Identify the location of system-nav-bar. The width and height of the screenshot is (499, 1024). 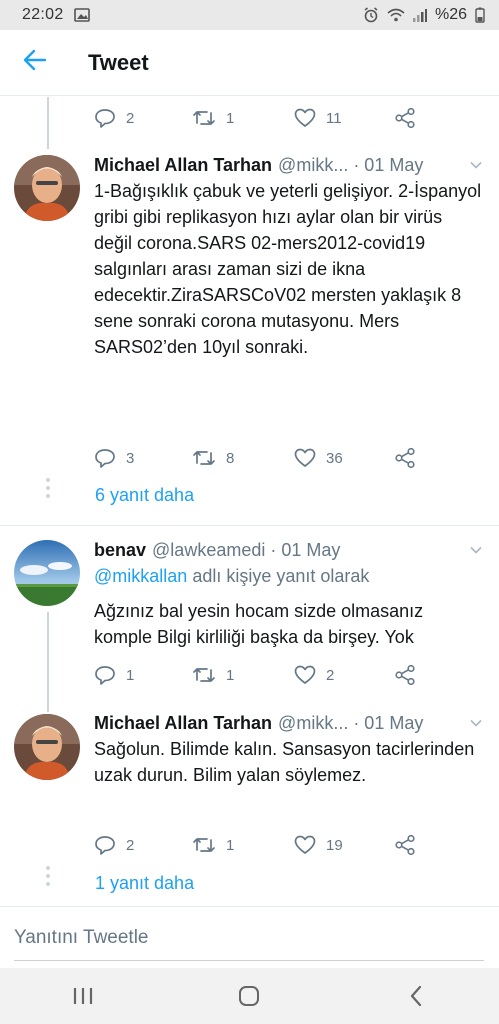
(249, 996).